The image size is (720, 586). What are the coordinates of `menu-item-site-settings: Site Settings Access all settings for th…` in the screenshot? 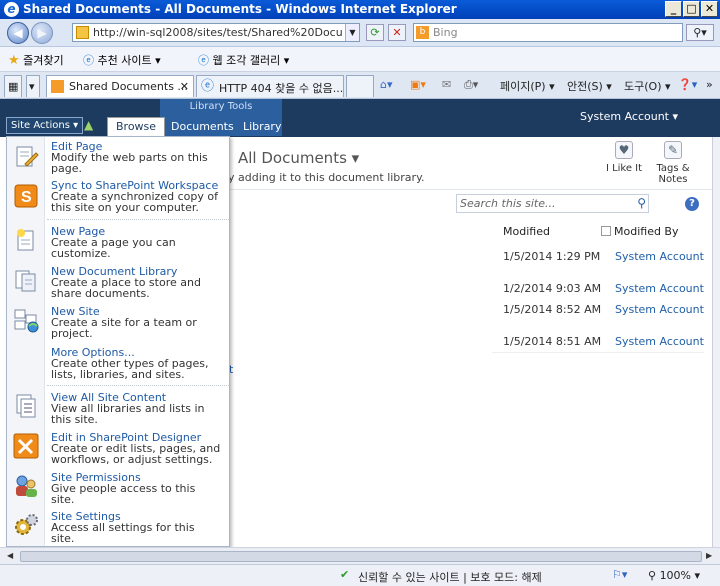 It's located at (118, 528).